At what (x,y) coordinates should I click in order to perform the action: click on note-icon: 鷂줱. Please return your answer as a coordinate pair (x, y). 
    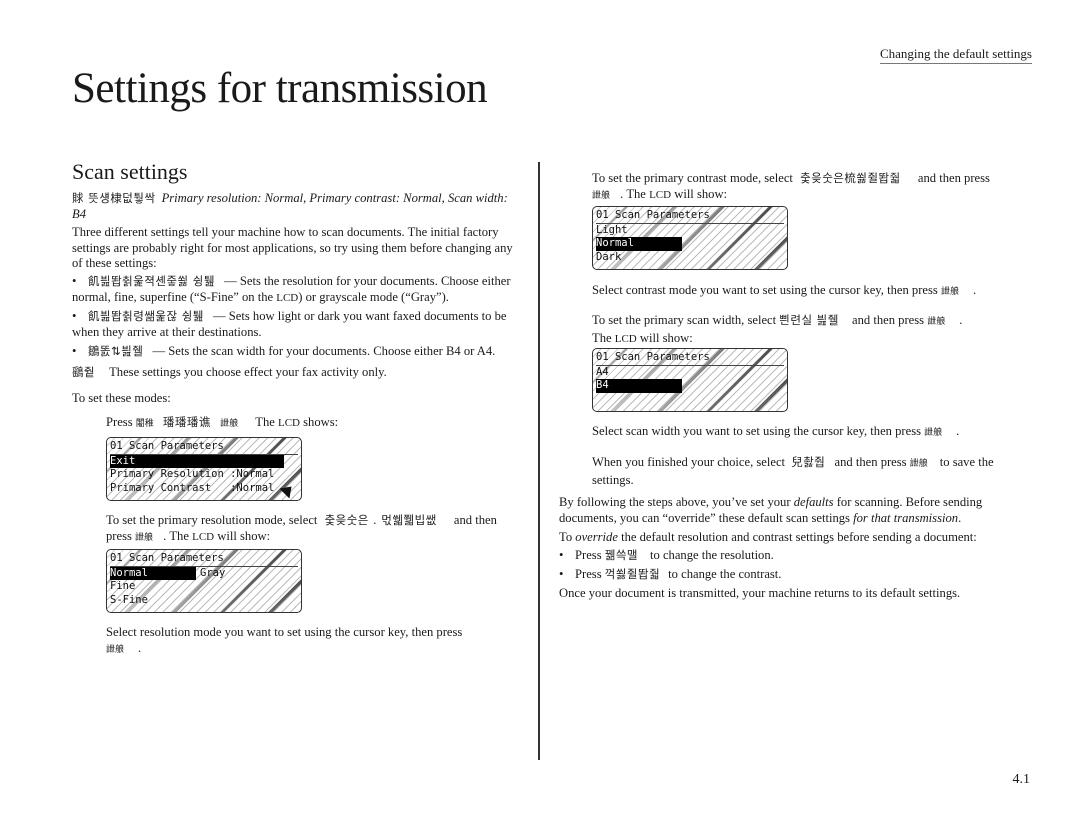
    Looking at the image, I should click on (84, 372).